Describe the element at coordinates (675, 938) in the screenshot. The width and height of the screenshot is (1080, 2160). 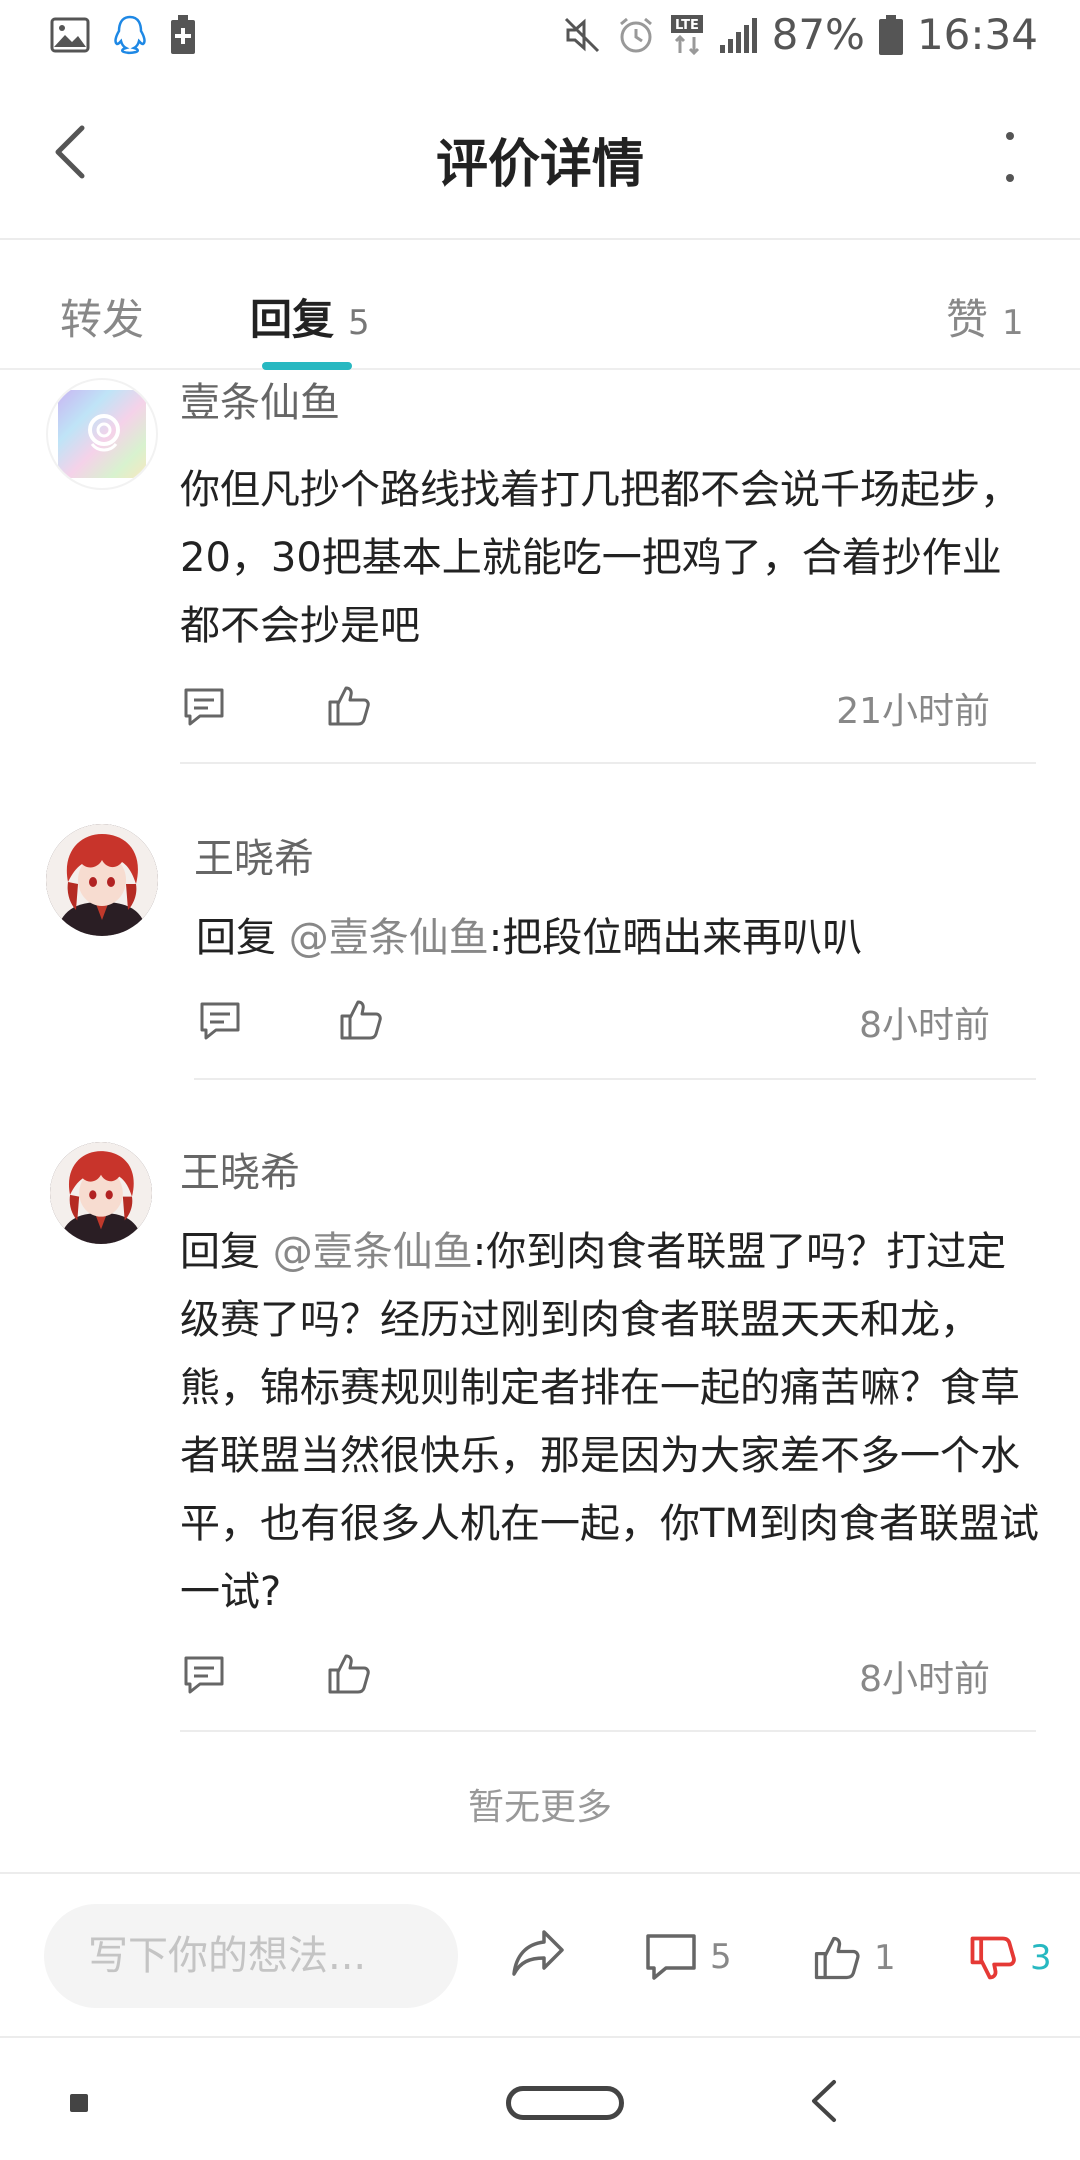
I see `reply-content: :把段位晒出来再叭叭` at that location.